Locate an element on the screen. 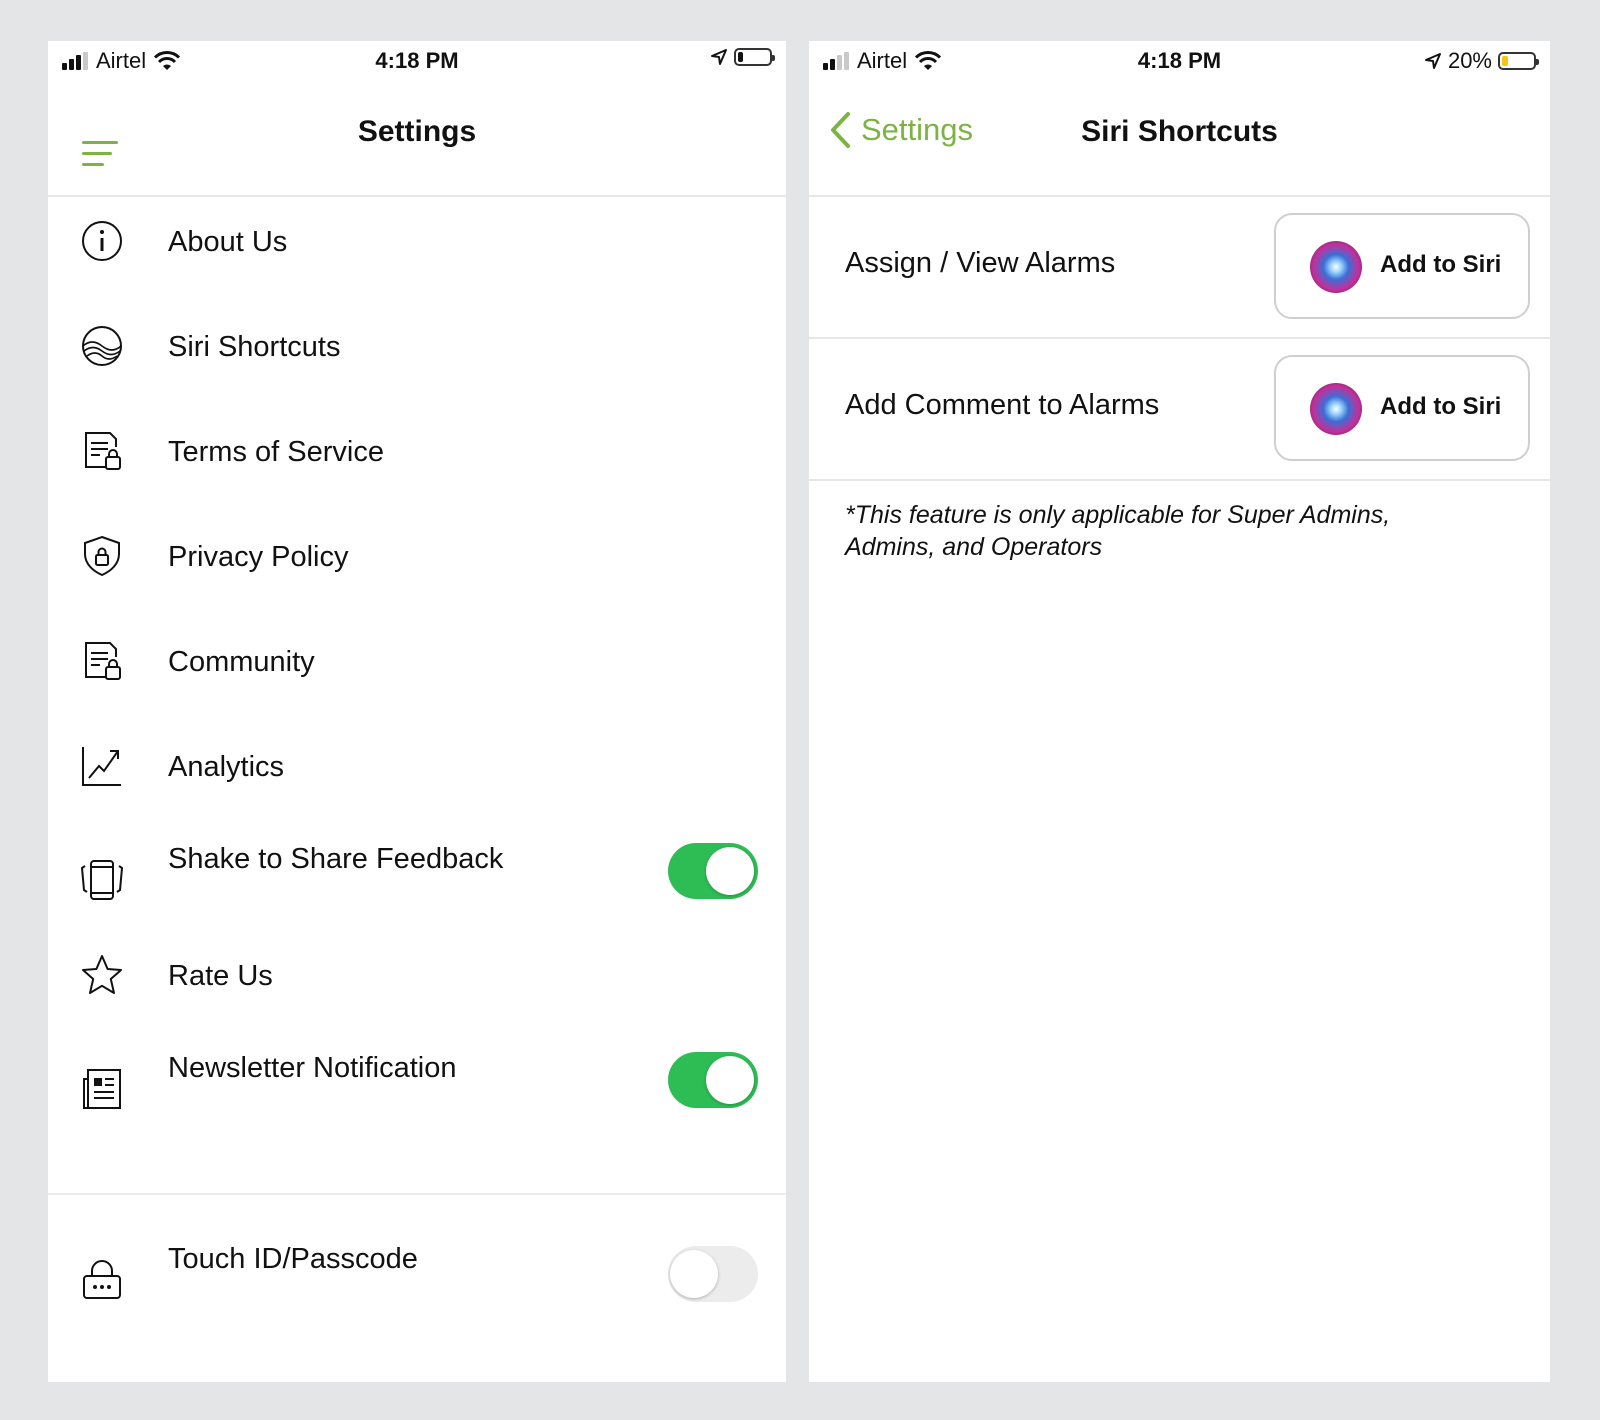 This screenshot has width=1600, height=1420. siri-waveform-icon is located at coordinates (102, 346).